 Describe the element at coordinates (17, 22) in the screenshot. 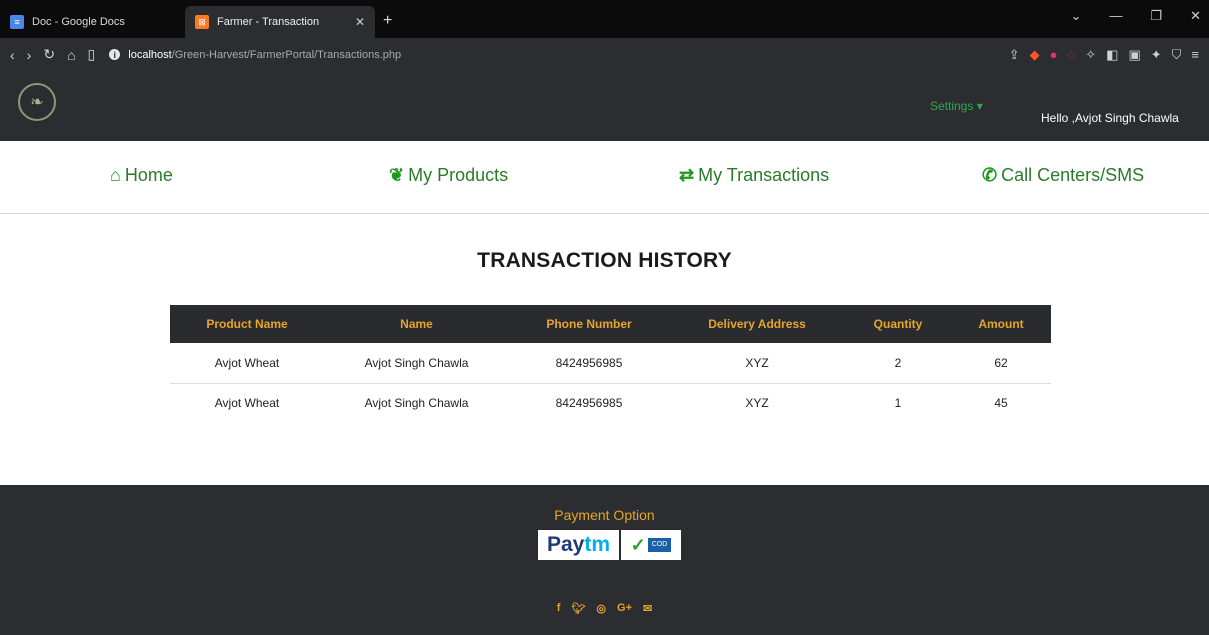

I see `google-docs-icon: ≡` at that location.